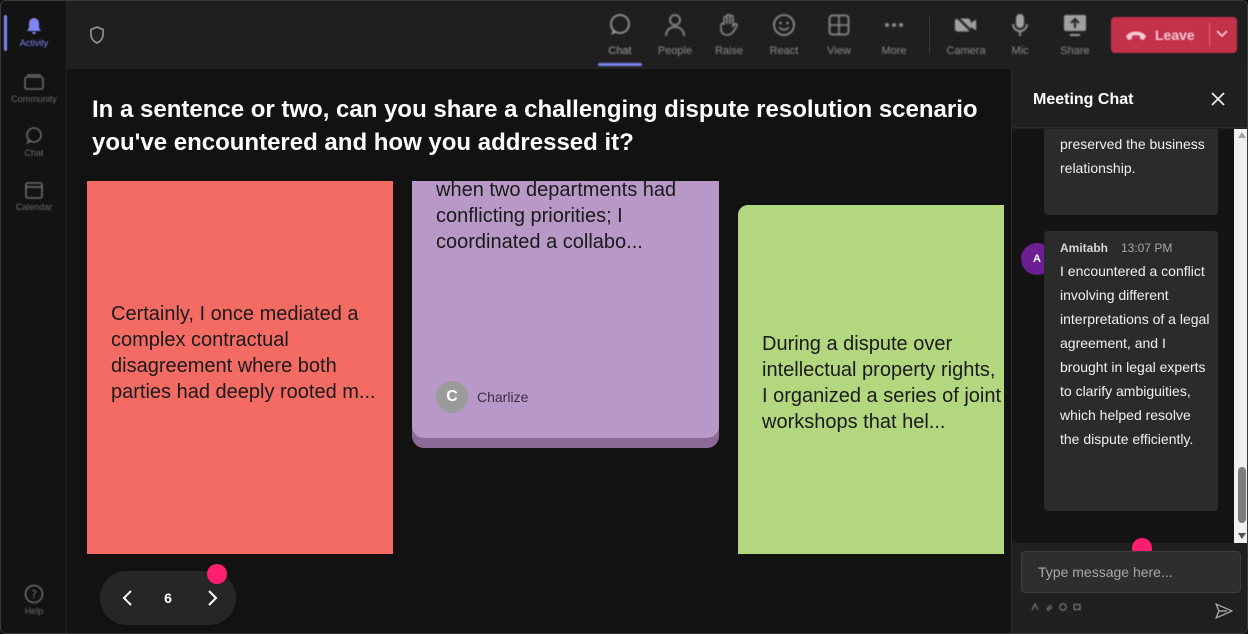 The width and height of the screenshot is (1248, 634). I want to click on toolbar-divider, so click(929, 35).